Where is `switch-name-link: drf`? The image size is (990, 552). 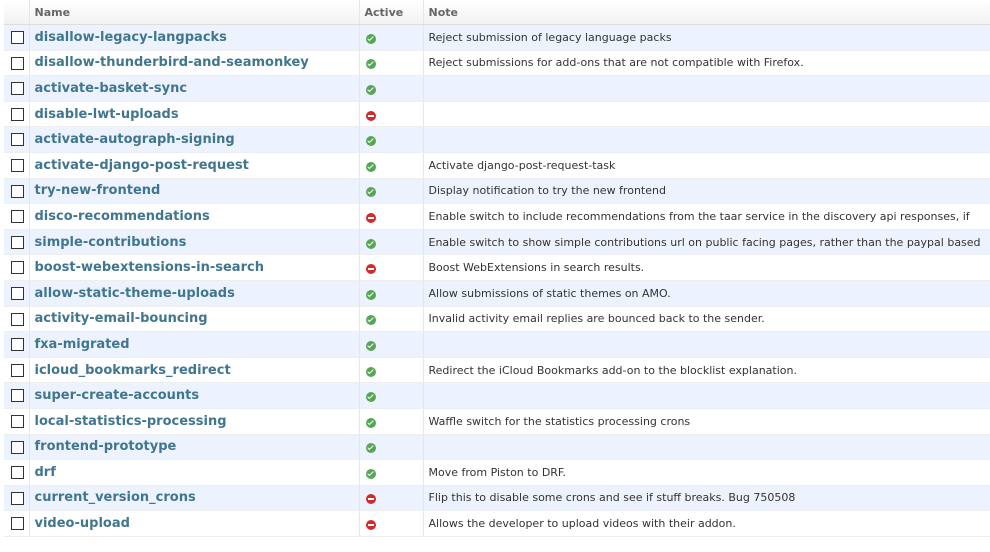
switch-name-link: drf is located at coordinates (45, 472).